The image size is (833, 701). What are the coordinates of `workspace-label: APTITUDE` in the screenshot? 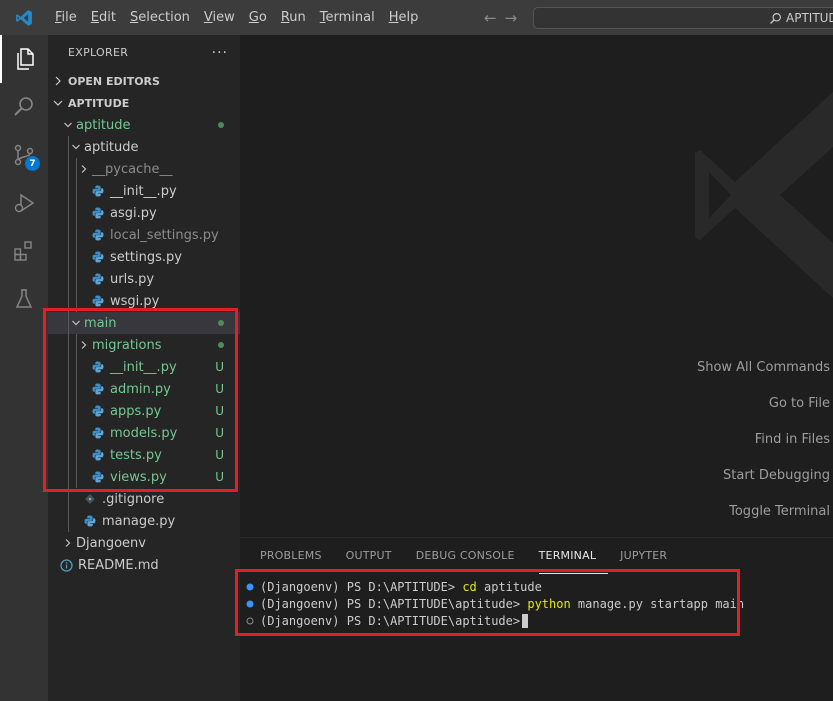 It's located at (99, 103).